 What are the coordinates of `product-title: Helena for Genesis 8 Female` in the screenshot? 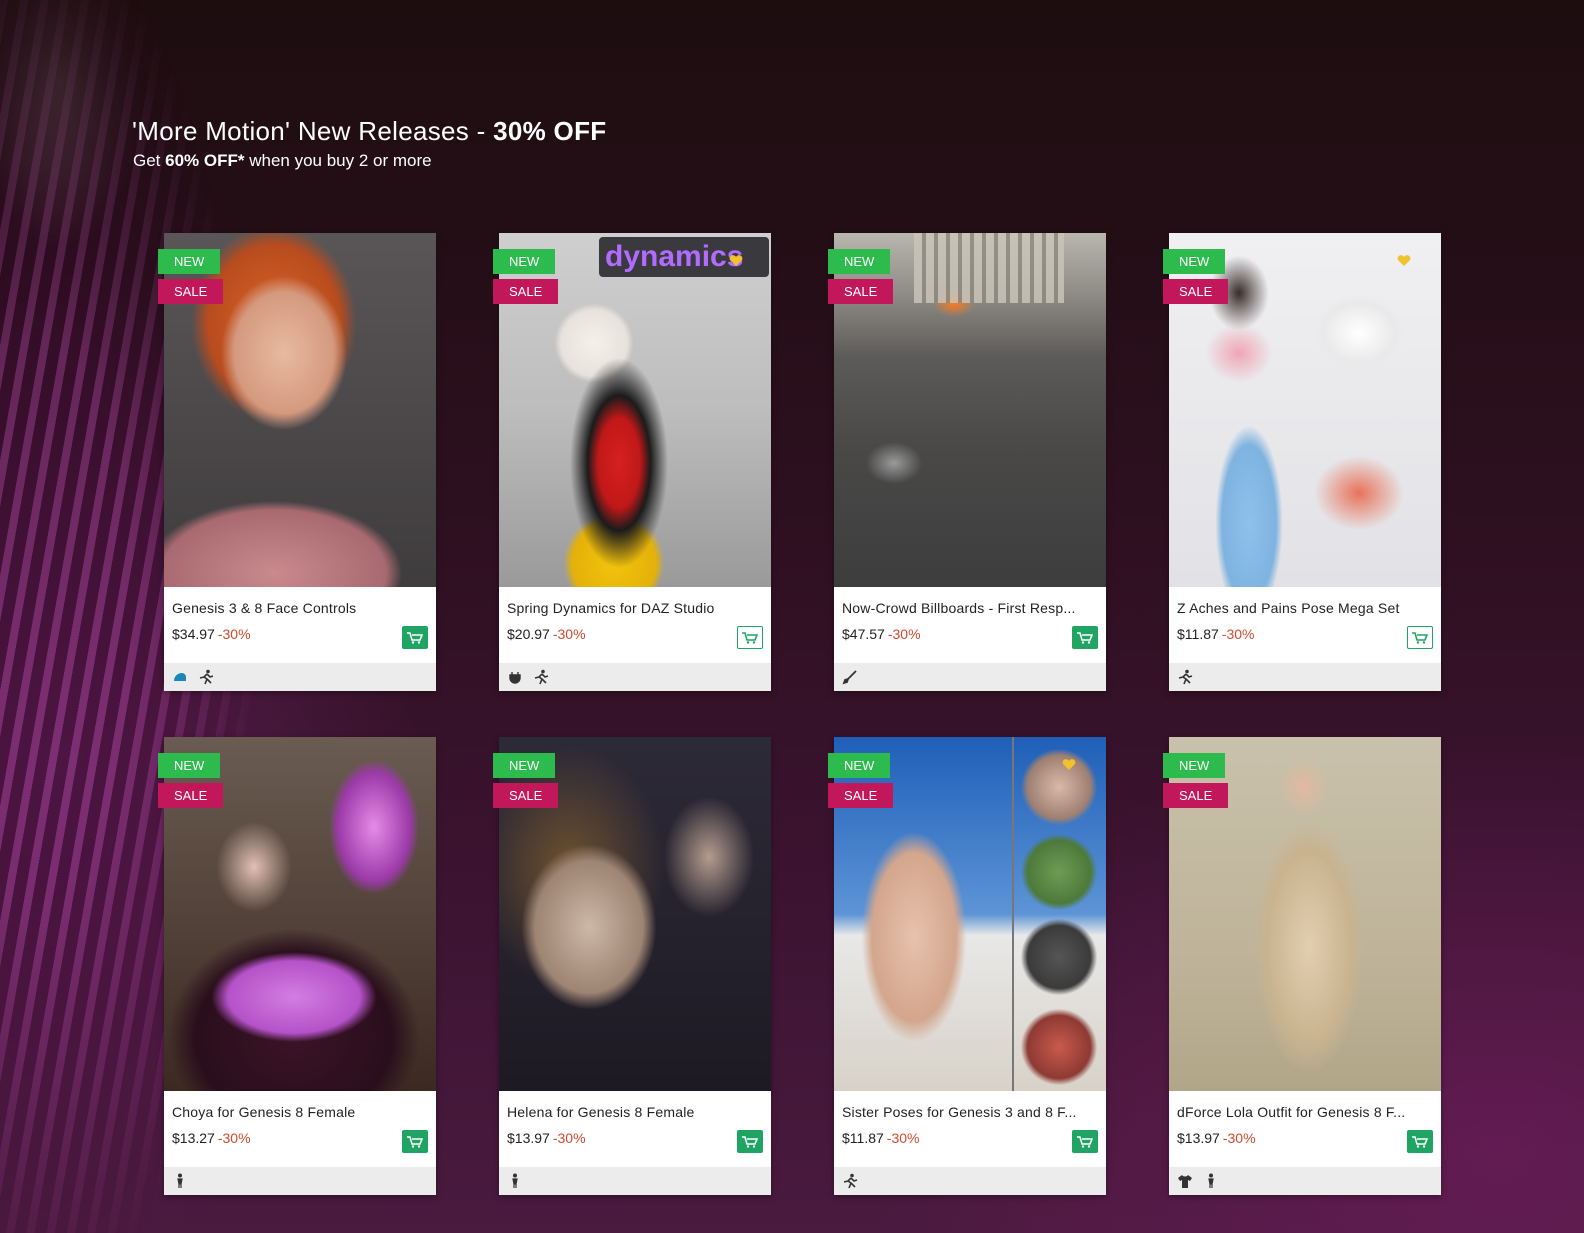 It's located at (635, 1112).